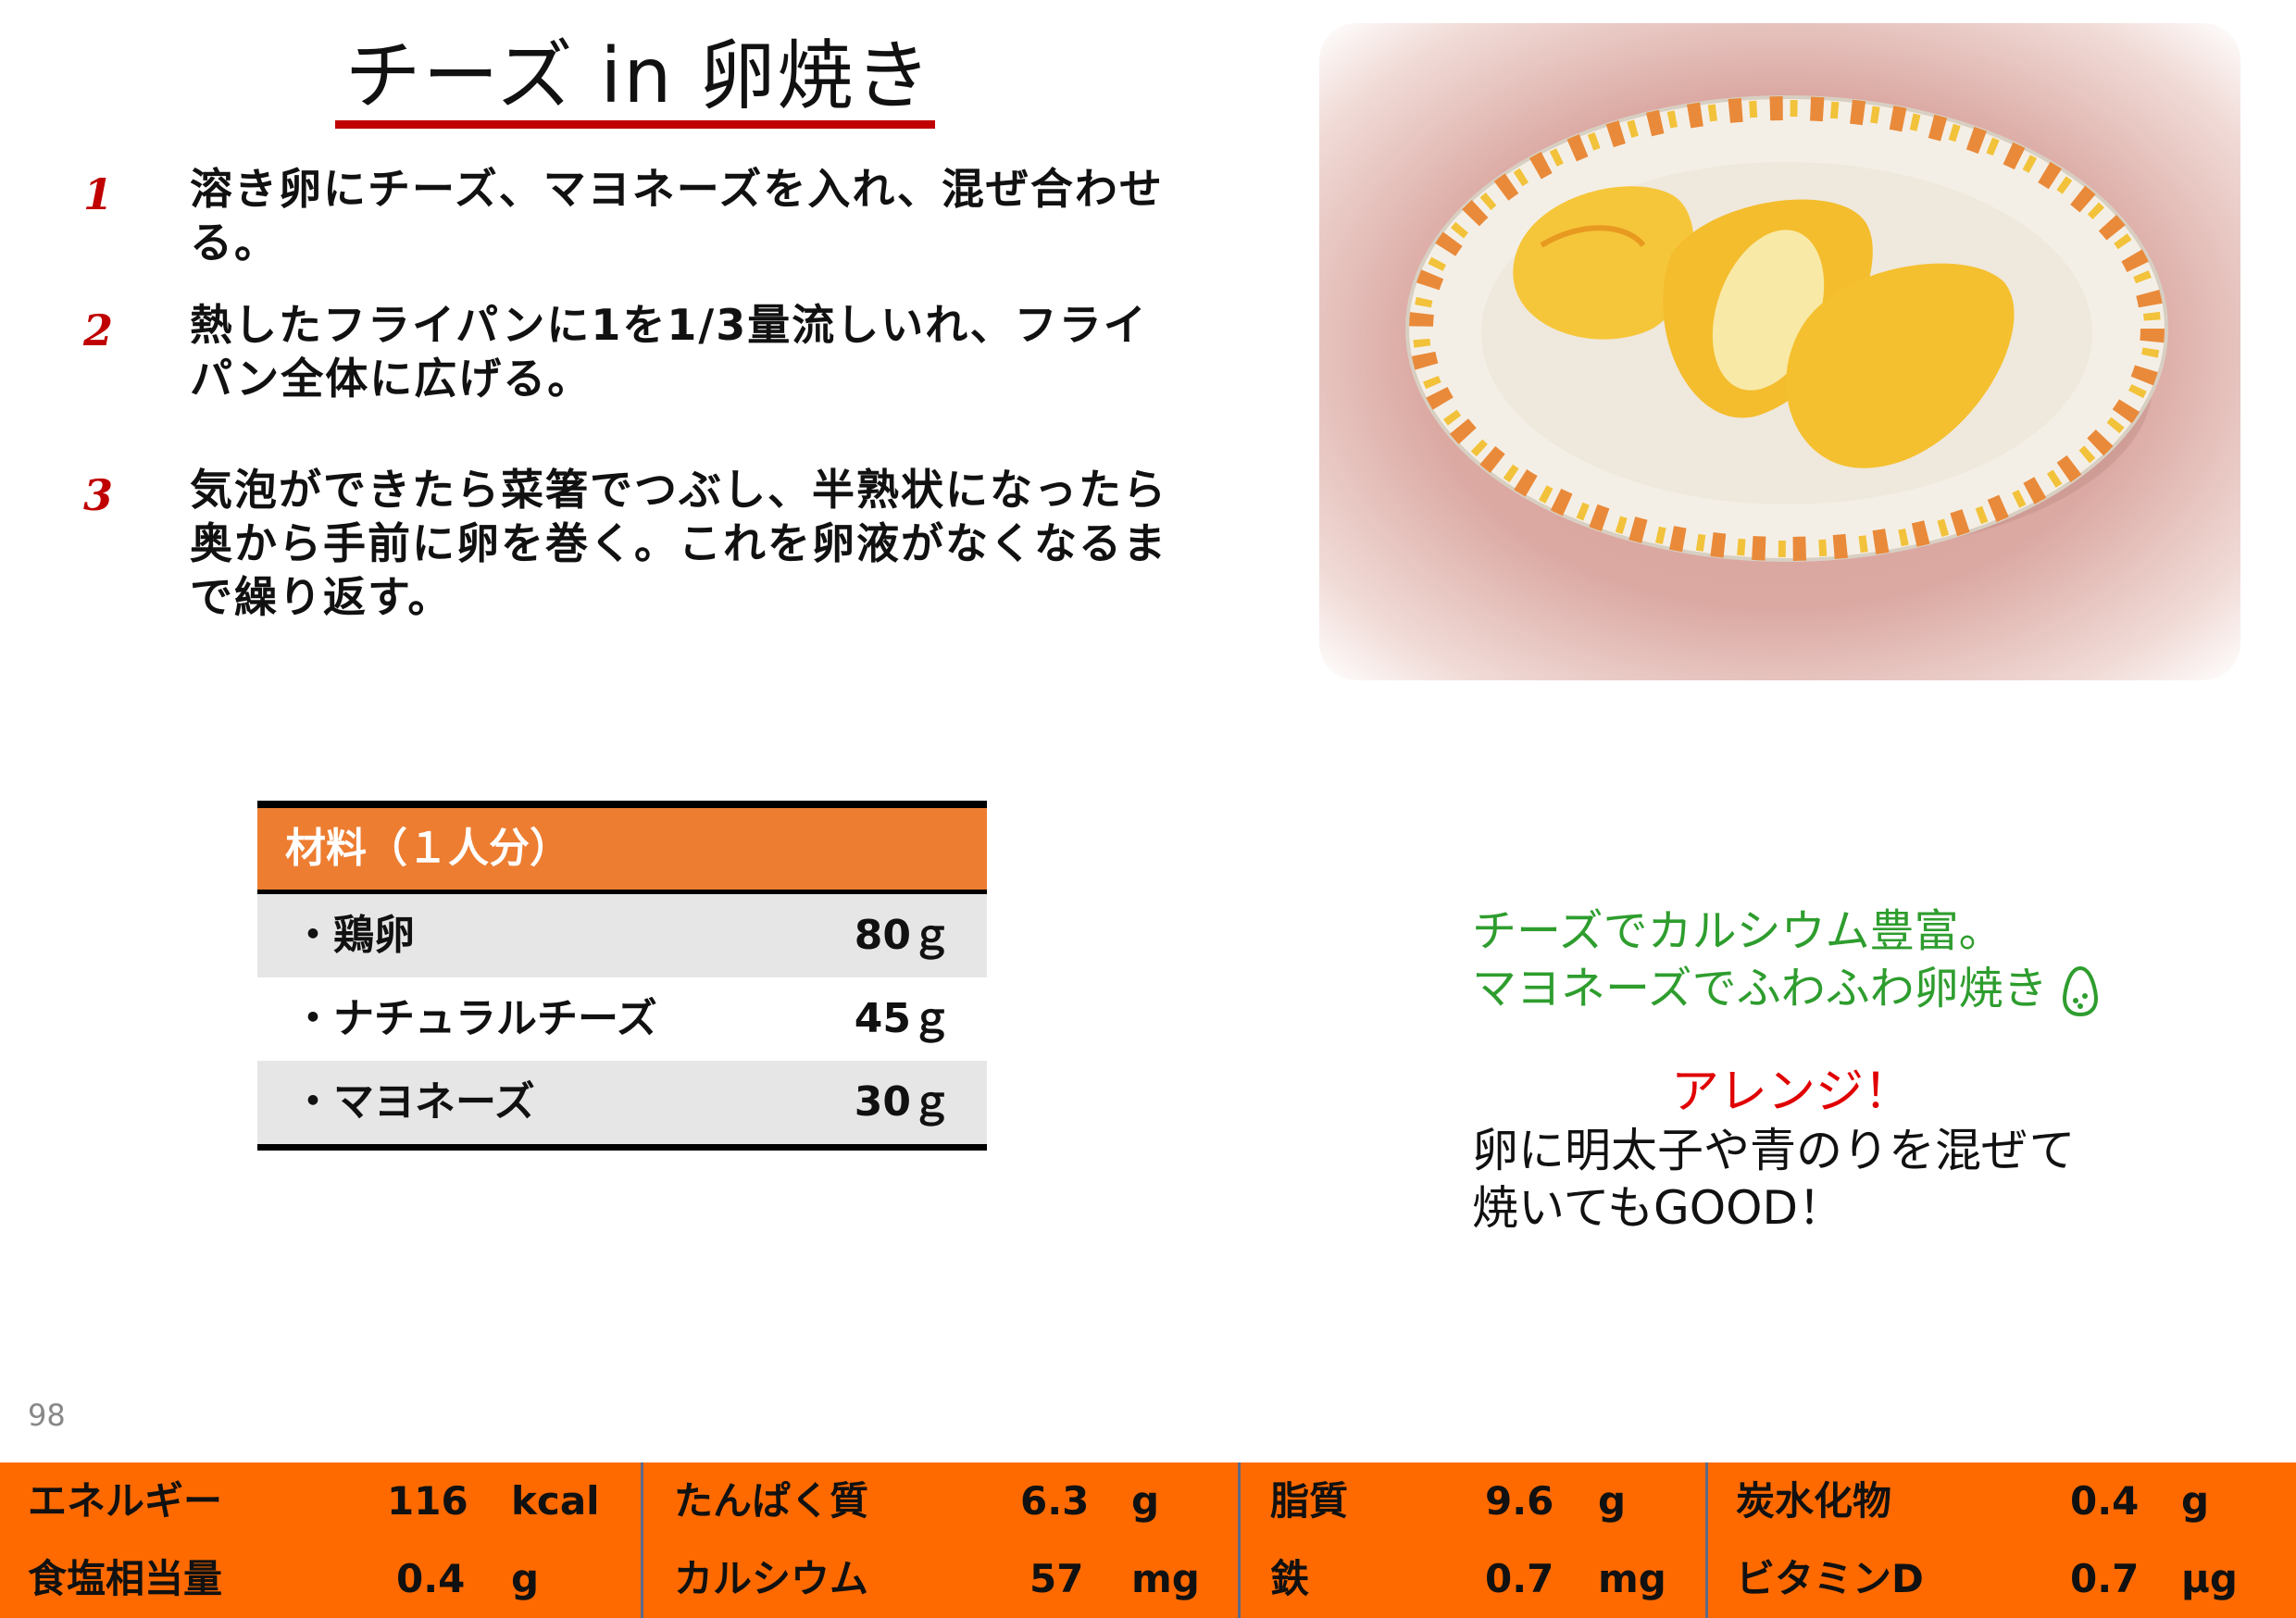 The height and width of the screenshot is (1618, 2296). Describe the element at coordinates (622, 1147) in the screenshot. I see `table-bottom-rule` at that location.